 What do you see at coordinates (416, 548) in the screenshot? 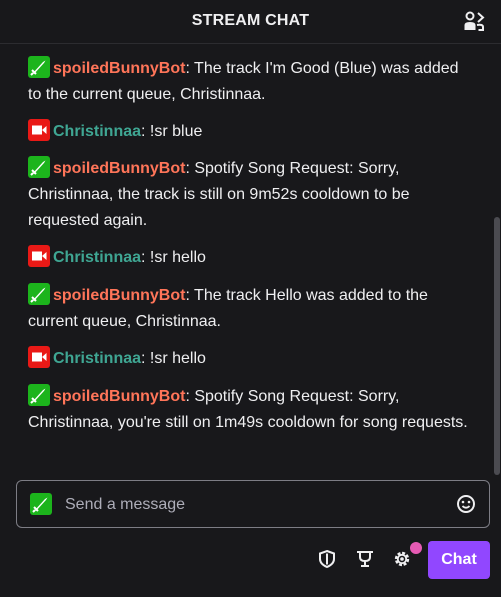
I see `settings-notification-dot` at bounding box center [416, 548].